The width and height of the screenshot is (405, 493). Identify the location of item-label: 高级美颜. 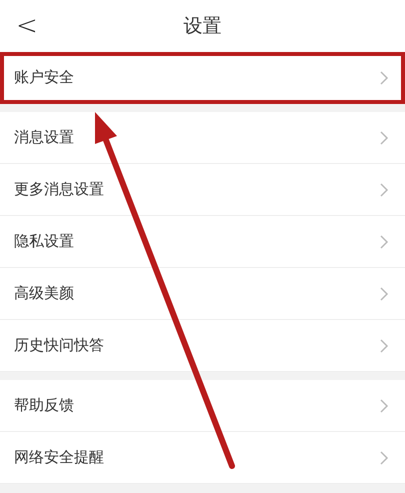
(44, 293).